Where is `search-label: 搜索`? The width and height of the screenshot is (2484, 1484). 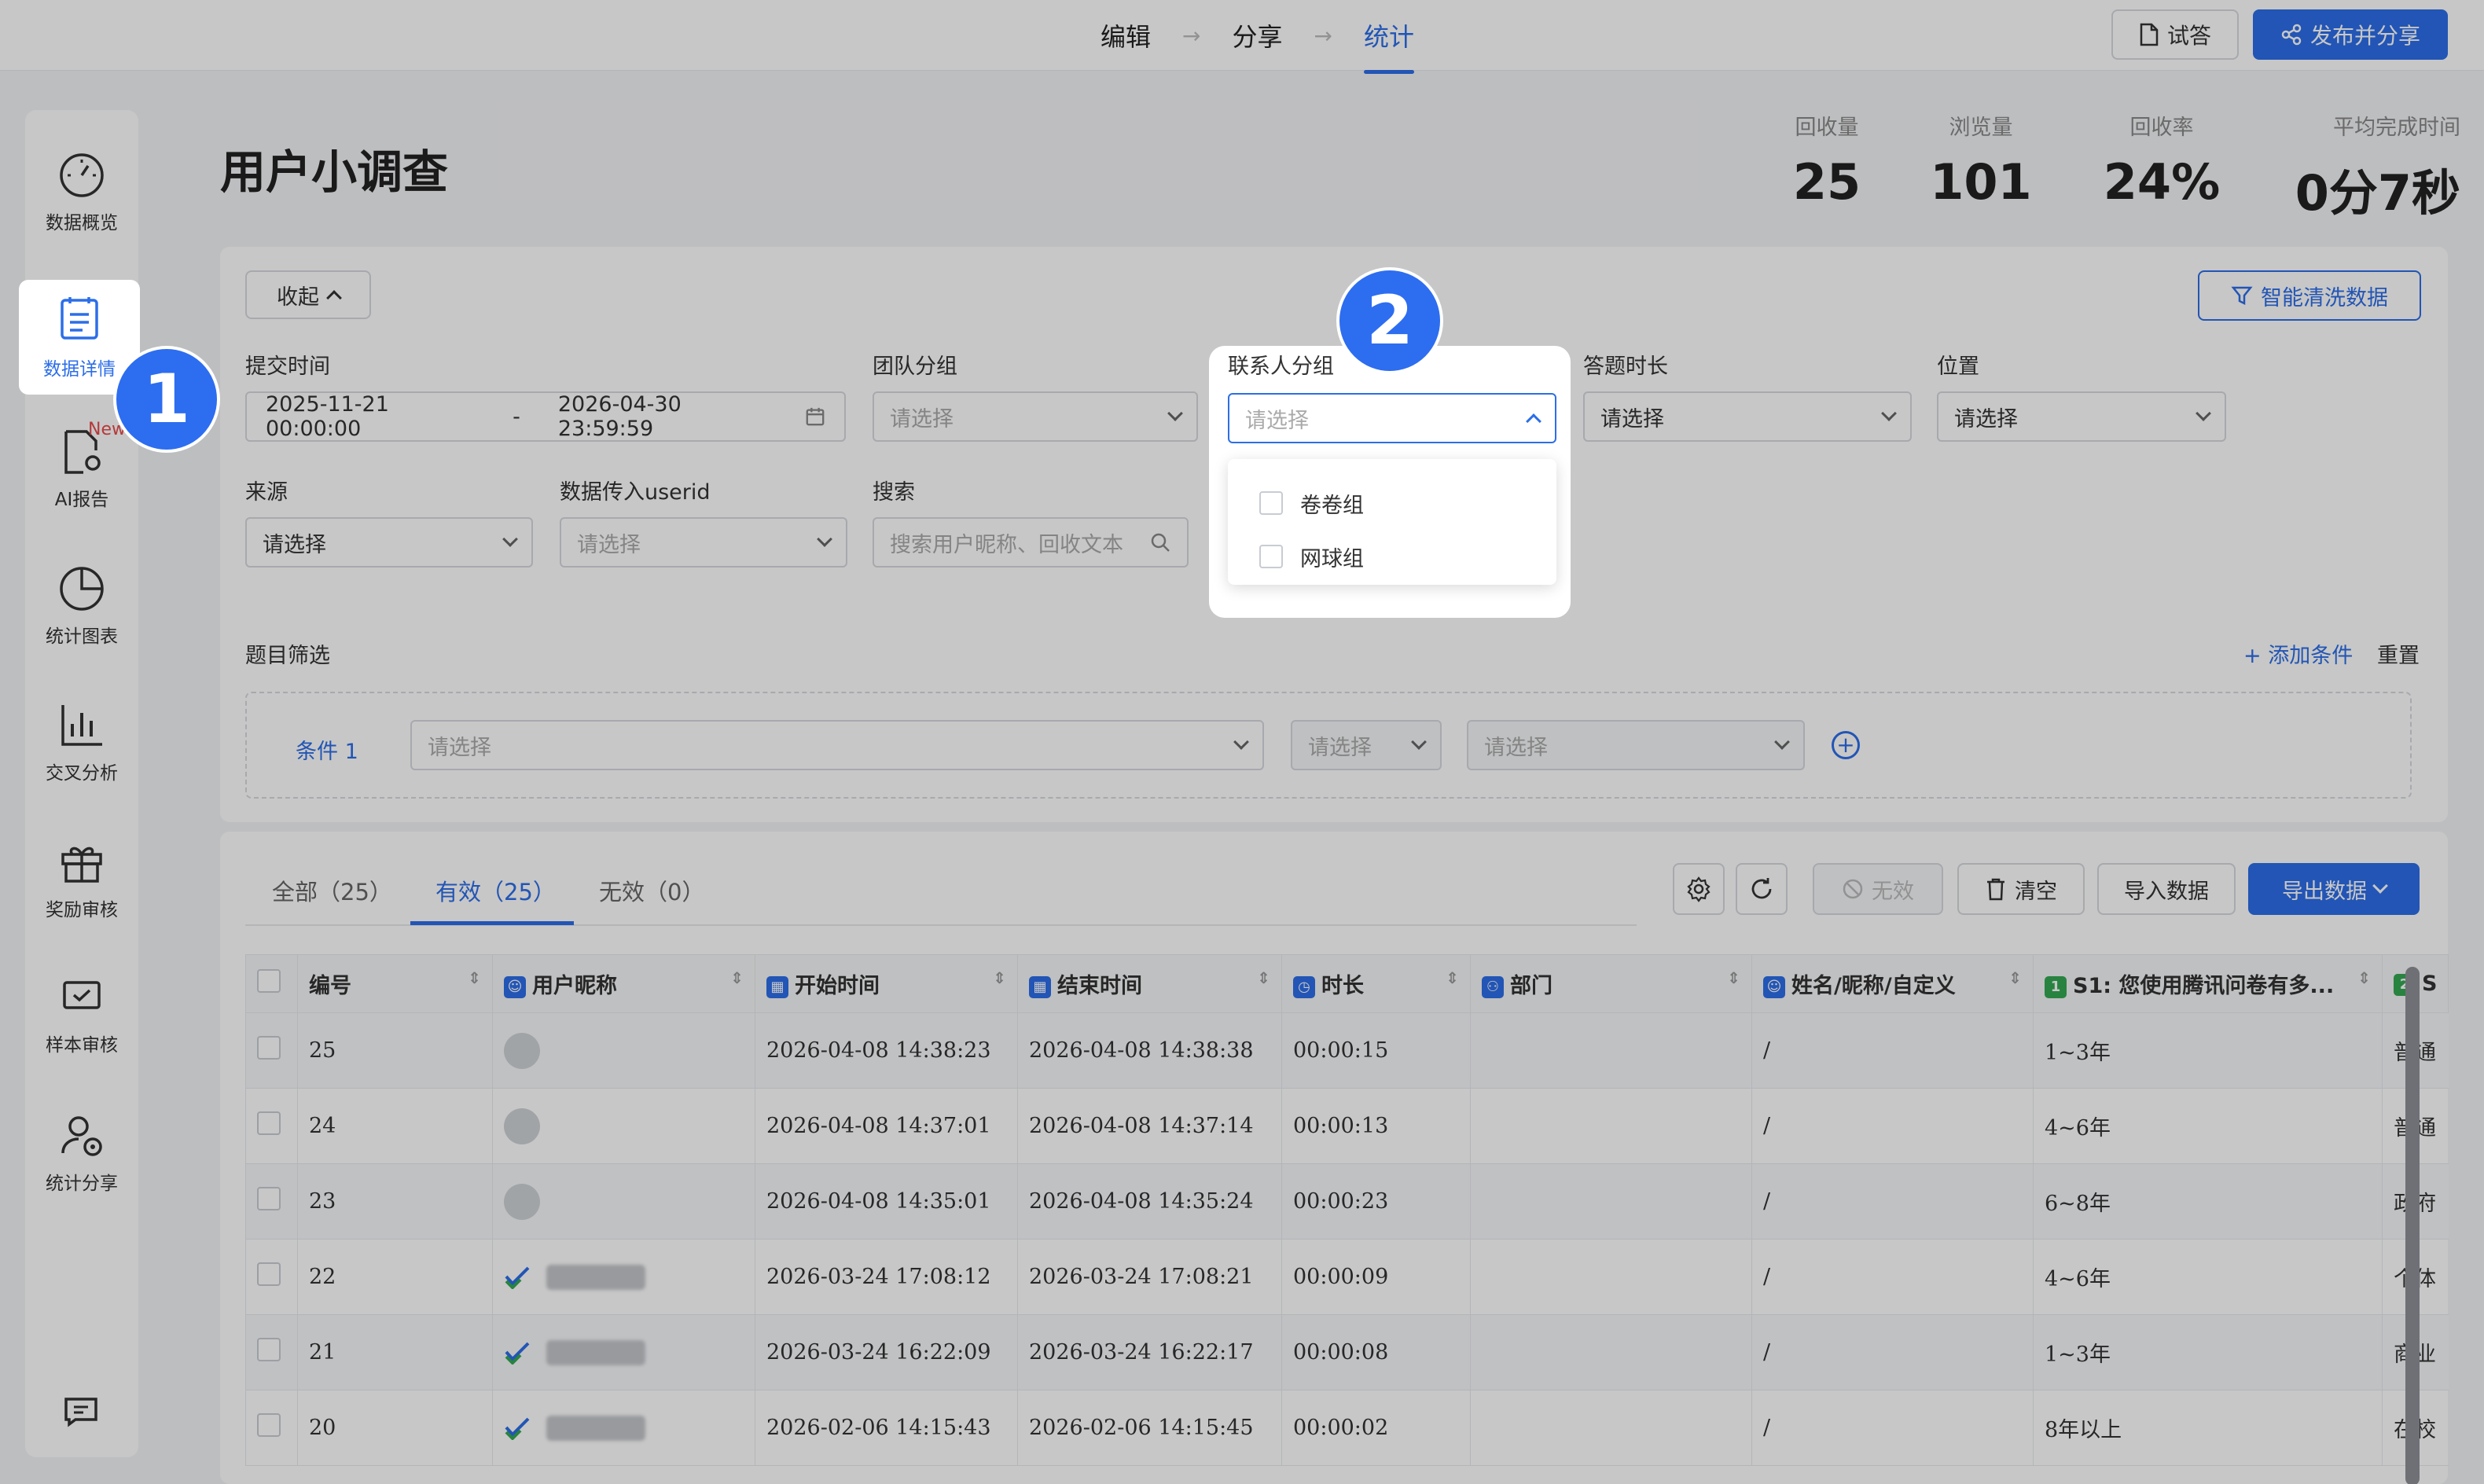
search-label: 搜索 is located at coordinates (894, 492).